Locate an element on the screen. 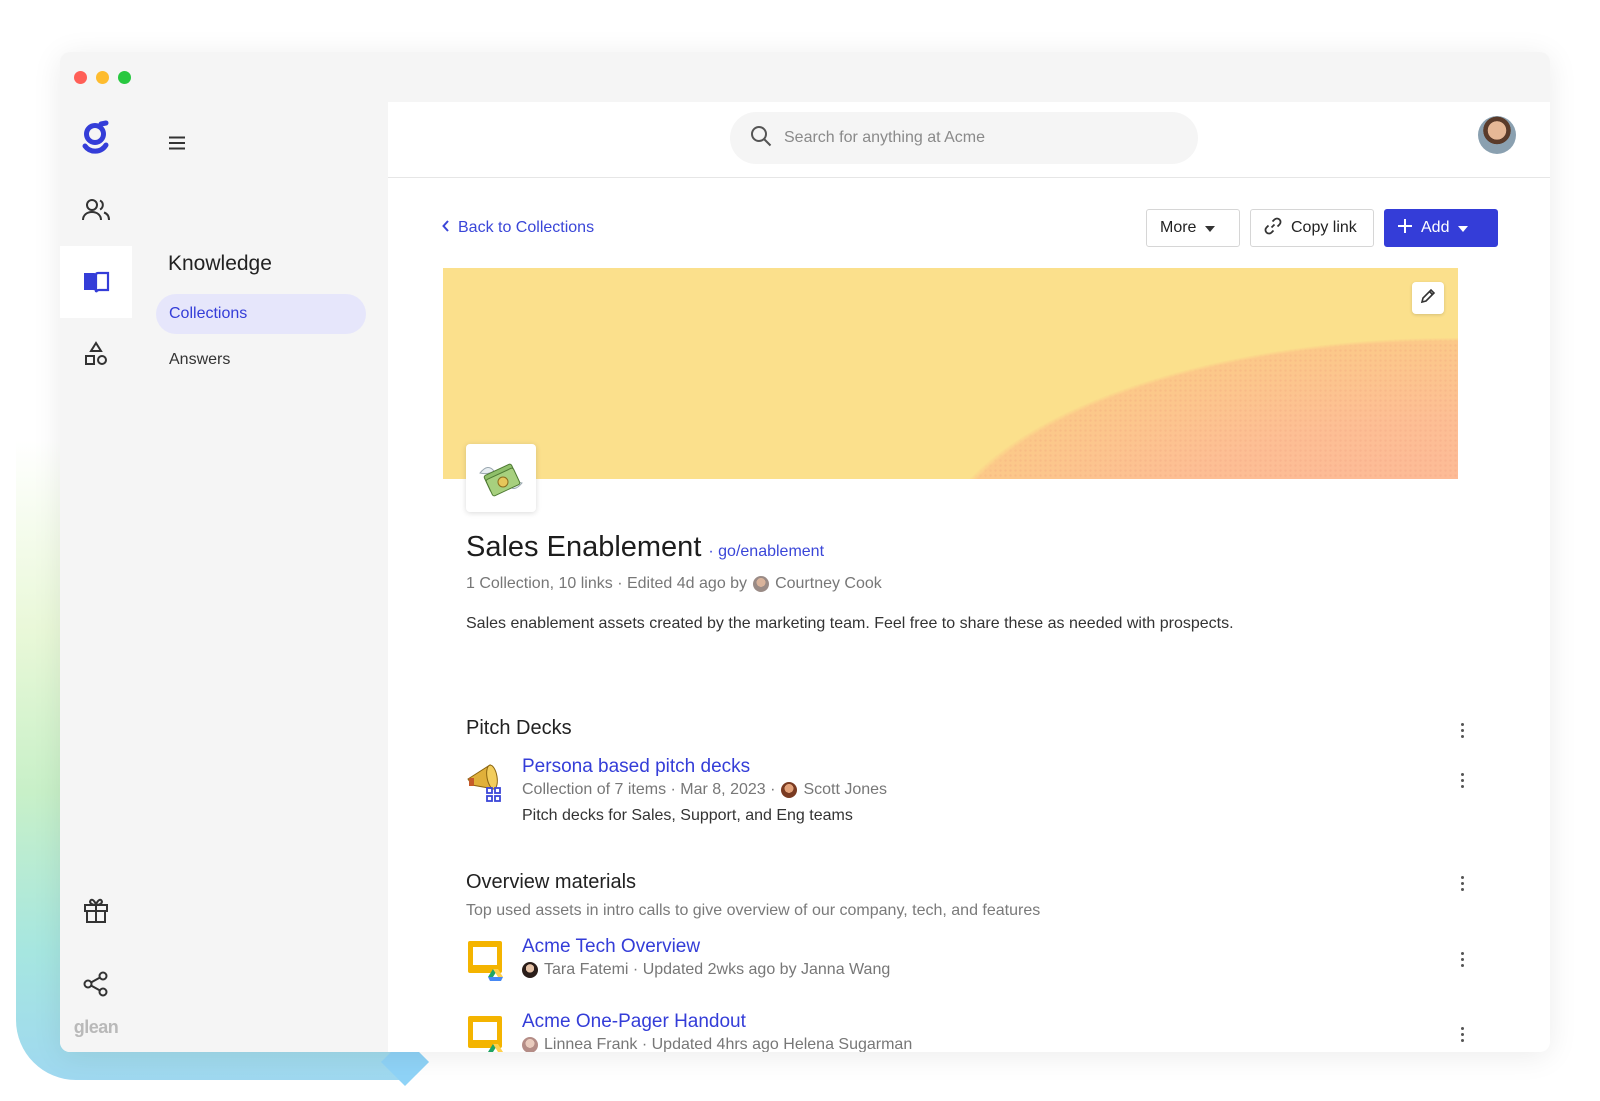 The image size is (1600, 1101). shapes-icon is located at coordinates (96, 354).